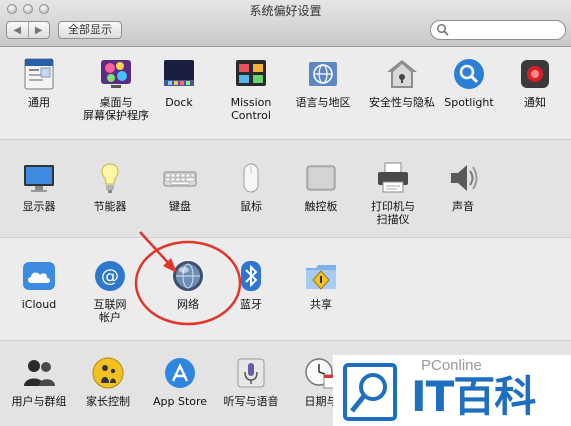 Image resolution: width=571 pixels, height=426 pixels. Describe the element at coordinates (90, 30) in the screenshot. I see `show-all-button: 全部显示` at that location.